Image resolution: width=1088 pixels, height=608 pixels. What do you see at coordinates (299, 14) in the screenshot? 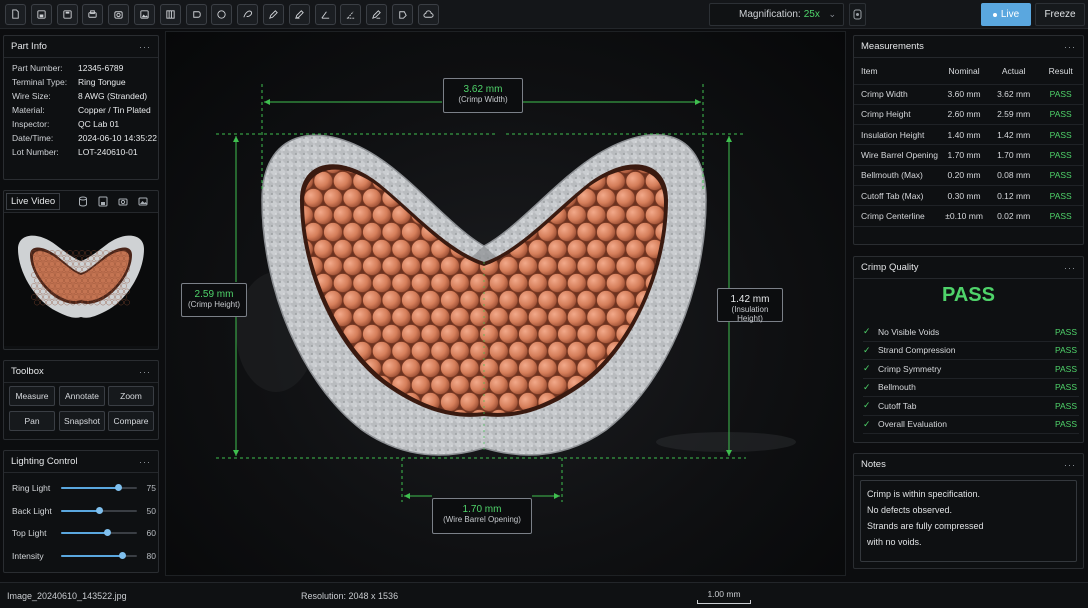
I see `ruler-tool-button` at bounding box center [299, 14].